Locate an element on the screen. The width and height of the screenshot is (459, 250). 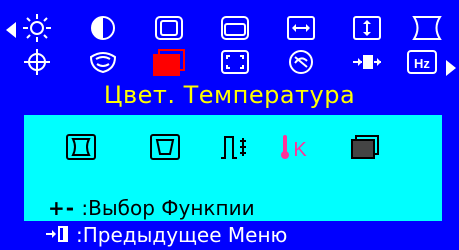
input-source-icon is located at coordinates (367, 62).